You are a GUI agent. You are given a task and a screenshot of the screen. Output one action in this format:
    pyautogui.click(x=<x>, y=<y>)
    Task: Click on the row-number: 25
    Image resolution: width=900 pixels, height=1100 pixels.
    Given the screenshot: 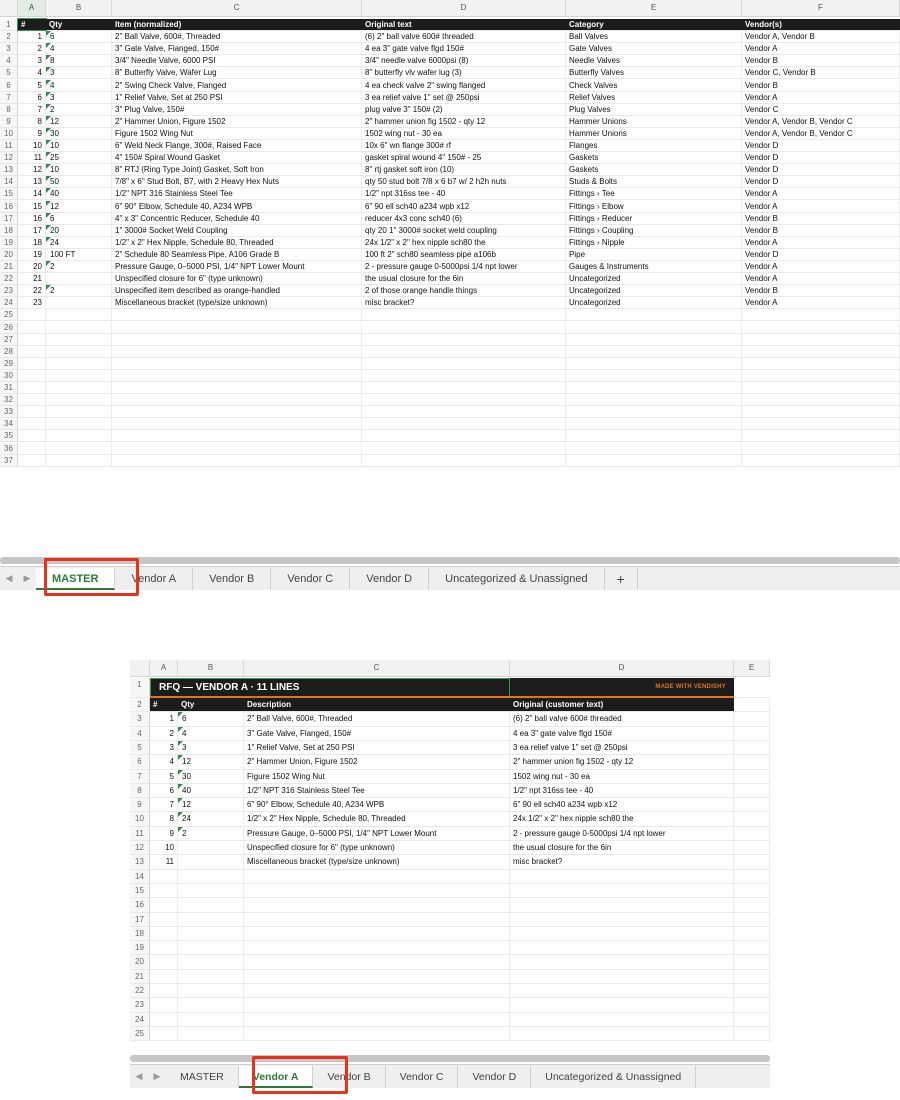 What is the action you would take?
    pyautogui.click(x=140, y=1033)
    